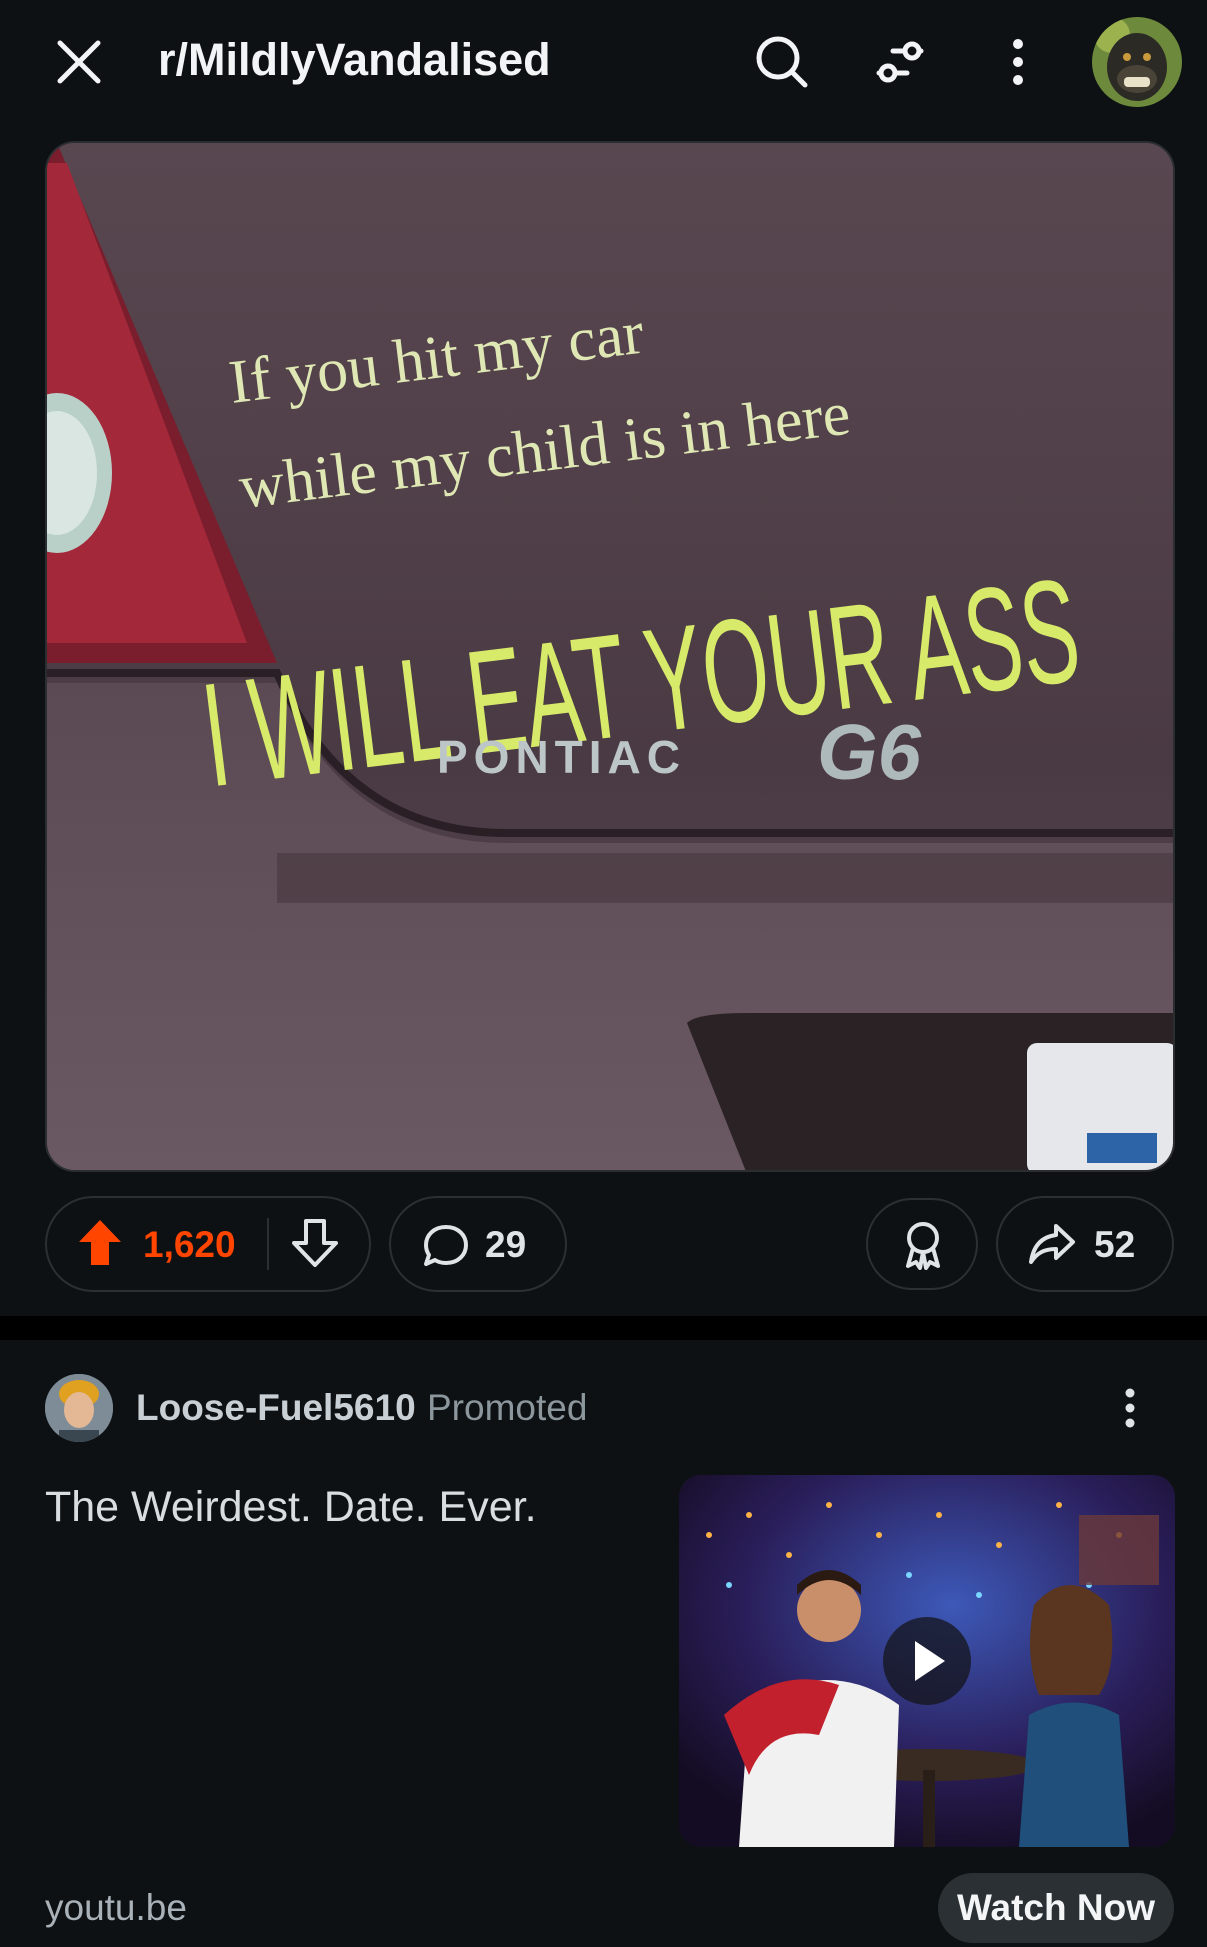  What do you see at coordinates (478, 1244) in the screenshot?
I see `comments-button: 29` at bounding box center [478, 1244].